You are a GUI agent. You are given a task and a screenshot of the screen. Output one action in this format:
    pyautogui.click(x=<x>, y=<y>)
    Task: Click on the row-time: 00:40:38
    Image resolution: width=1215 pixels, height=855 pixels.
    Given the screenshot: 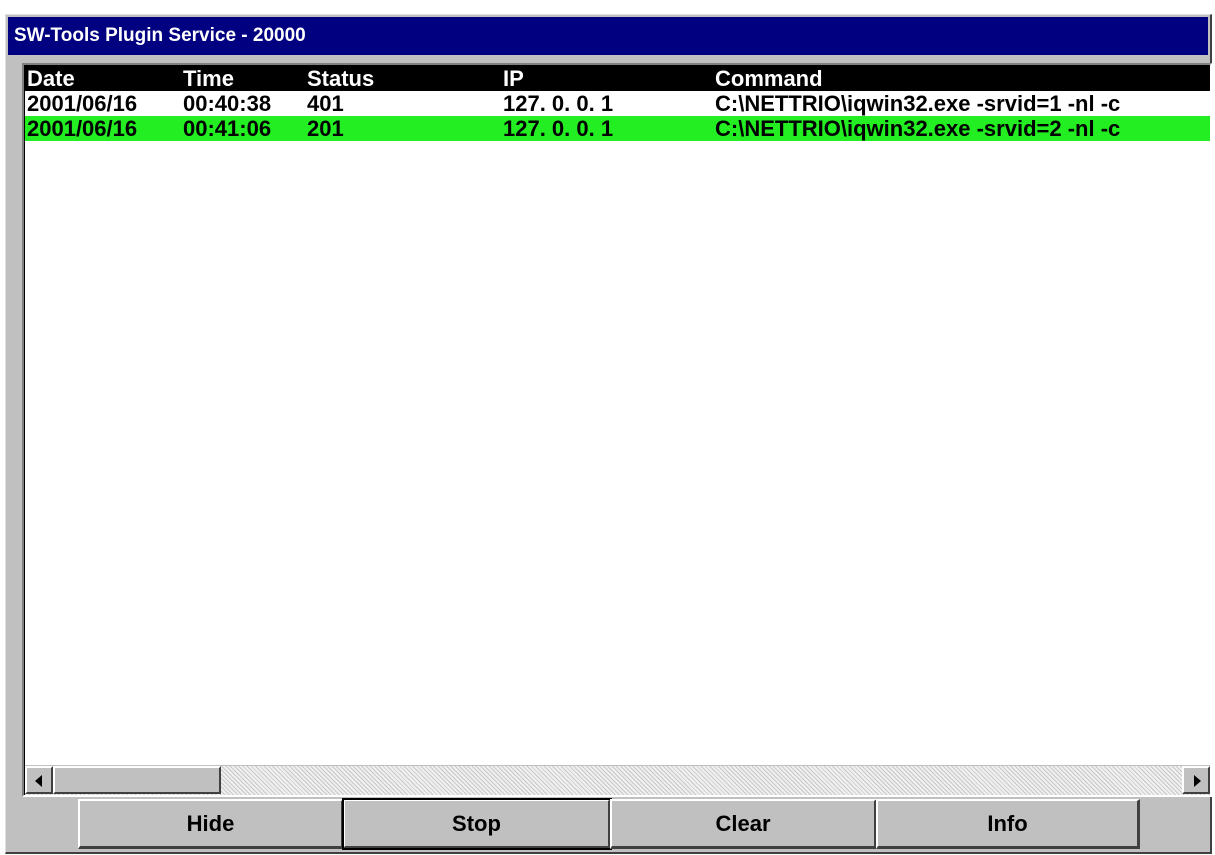 What is the action you would take?
    pyautogui.click(x=227, y=103)
    